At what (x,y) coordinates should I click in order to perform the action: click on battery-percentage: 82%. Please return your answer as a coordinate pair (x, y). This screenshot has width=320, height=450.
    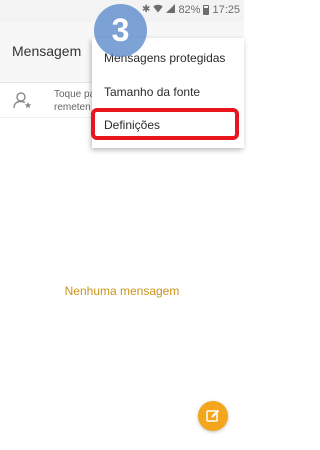
    Looking at the image, I should click on (189, 10).